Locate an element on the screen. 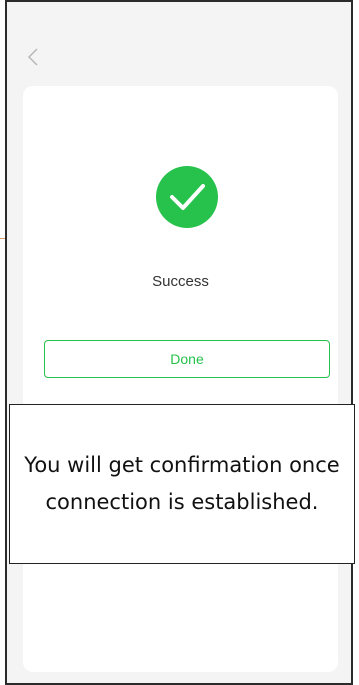  status-text: Success is located at coordinates (180, 281).